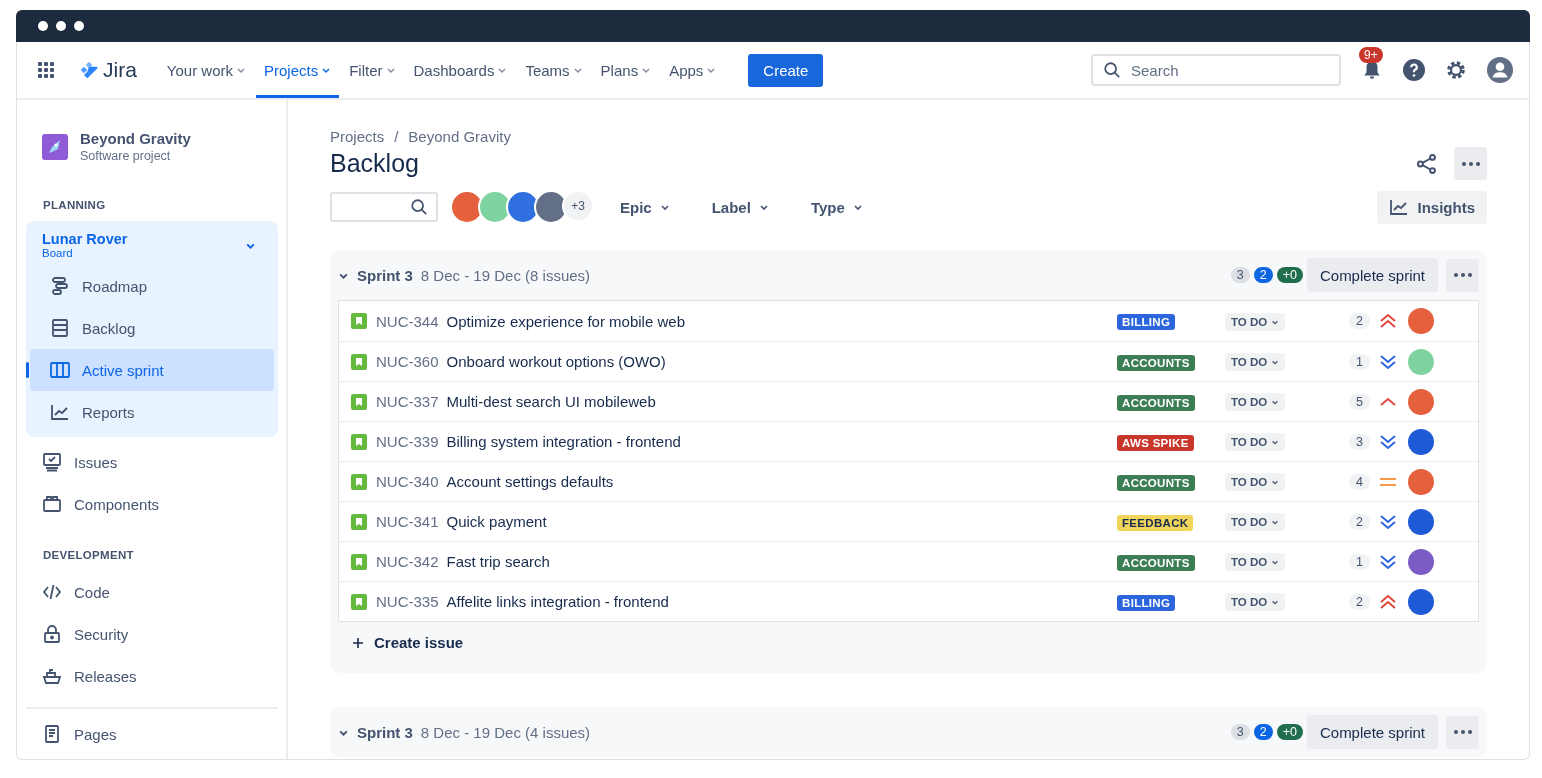 The image size is (1542, 778). Describe the element at coordinates (74, 205) in the screenshot. I see `section-heading: PLANNING` at that location.